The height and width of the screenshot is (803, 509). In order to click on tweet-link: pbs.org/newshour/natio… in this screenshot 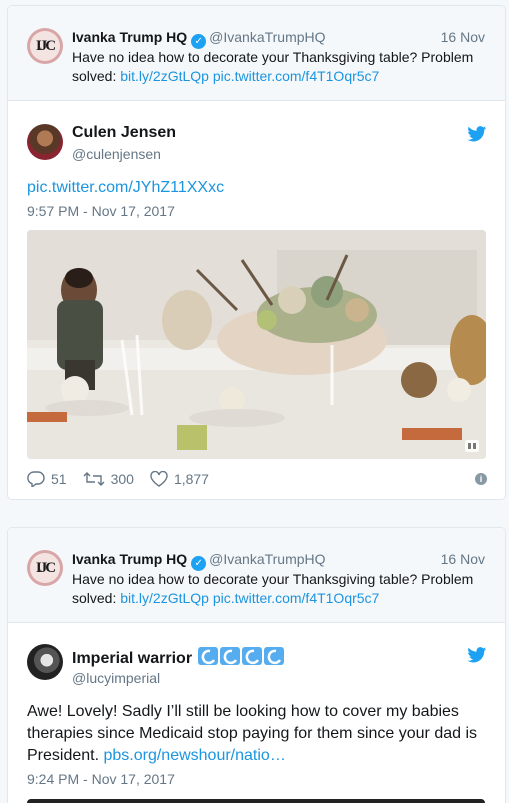, I will do `click(194, 755)`.